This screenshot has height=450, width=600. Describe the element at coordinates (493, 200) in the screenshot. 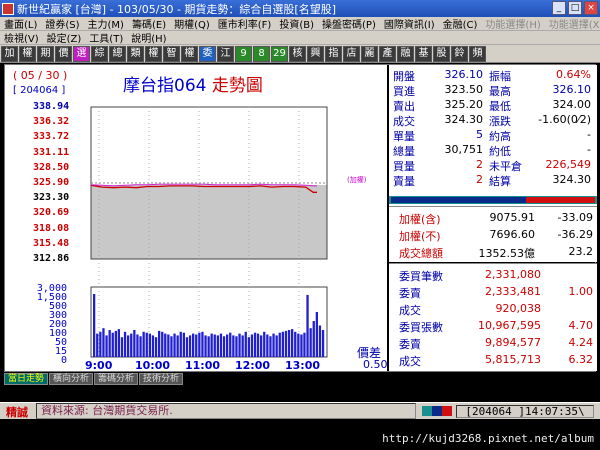

I see `bid-ask-bar` at that location.